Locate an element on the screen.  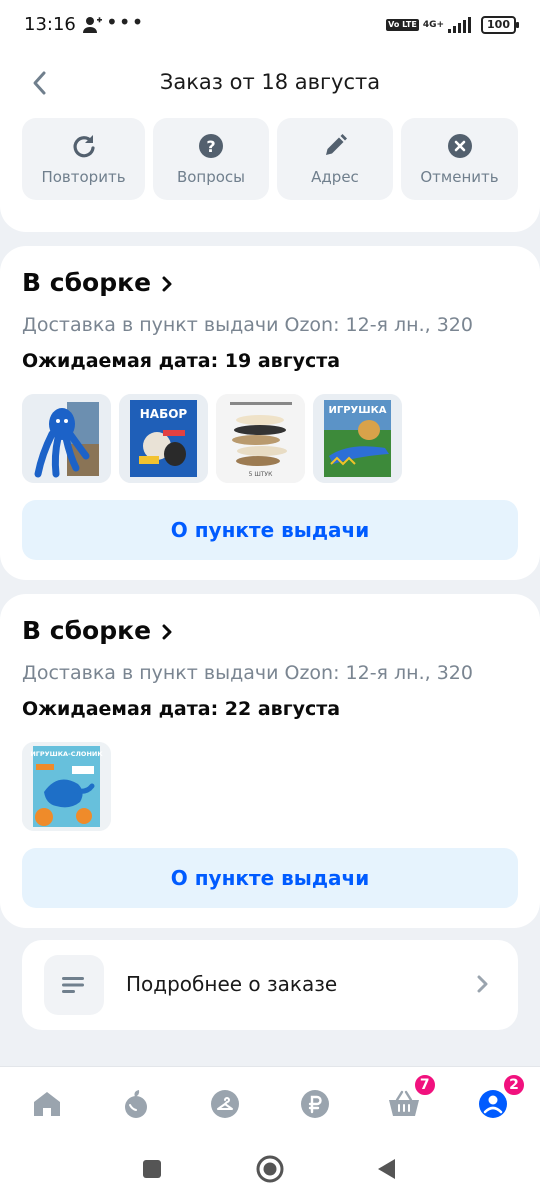
plush-toys-image: 5 ШТУК is located at coordinates (260, 438).